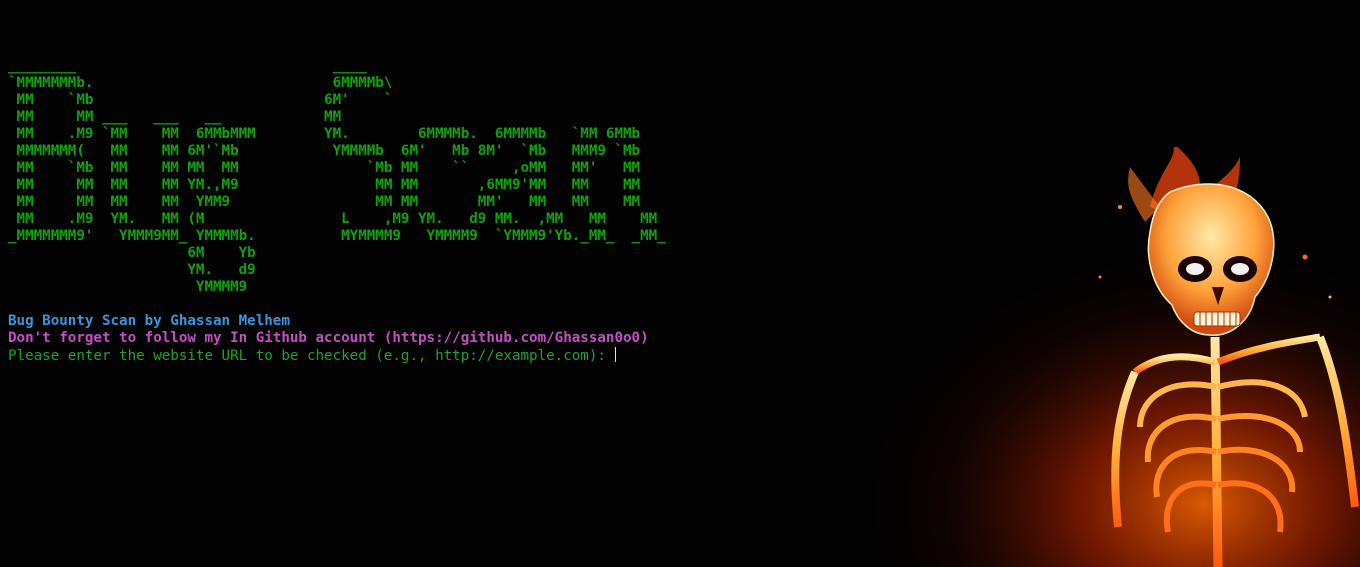  Describe the element at coordinates (200, 83) in the screenshot. I see `banner-line: `MMMMMMMb. 6MMMMb\` at that location.